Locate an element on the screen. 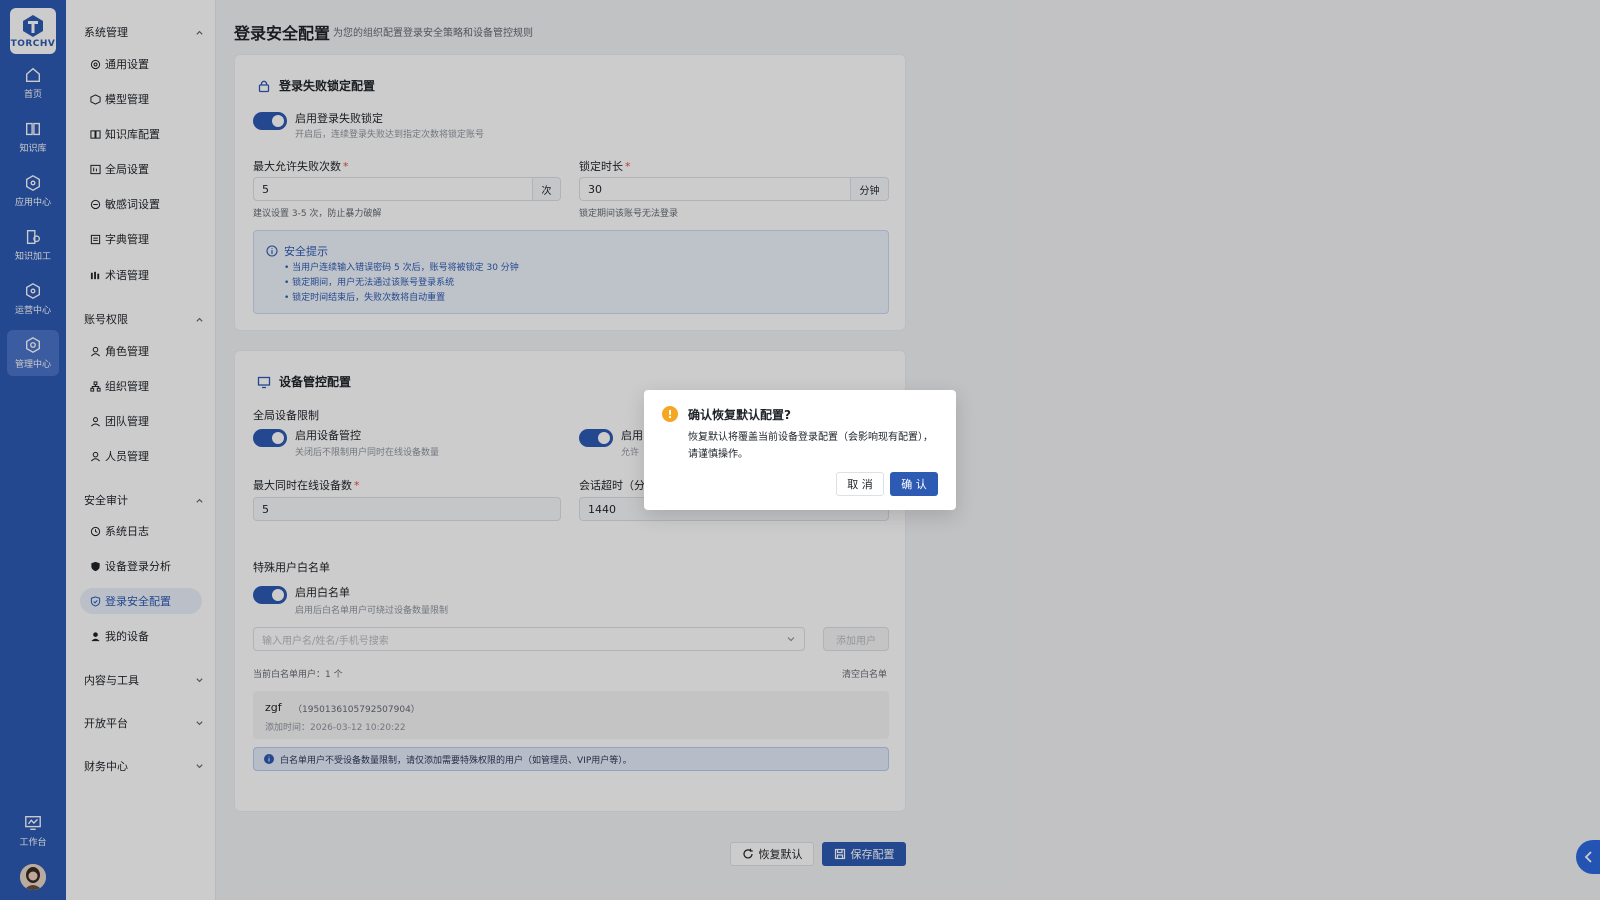  confirm-button: 确 认 is located at coordinates (914, 484).